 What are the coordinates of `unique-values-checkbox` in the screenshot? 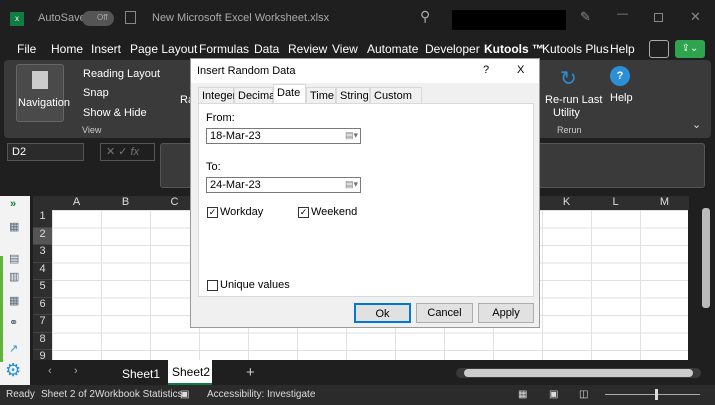 It's located at (212, 285).